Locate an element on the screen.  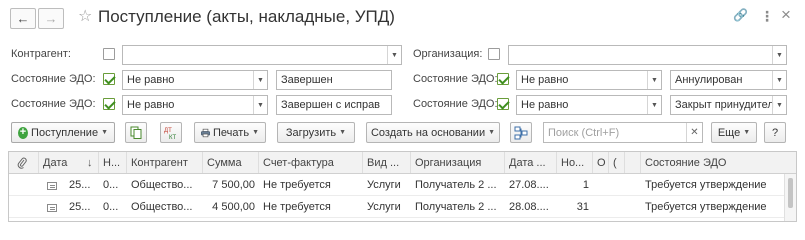
column-header-blank is located at coordinates (633, 162).